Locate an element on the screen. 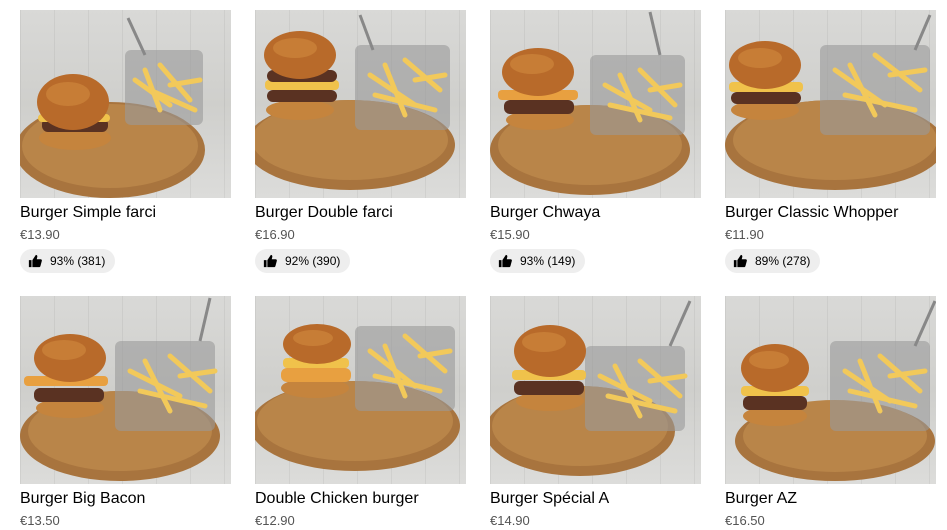 This screenshot has width=947, height=530. menu-item-card: Burger AZ €16.50 is located at coordinates (830, 412).